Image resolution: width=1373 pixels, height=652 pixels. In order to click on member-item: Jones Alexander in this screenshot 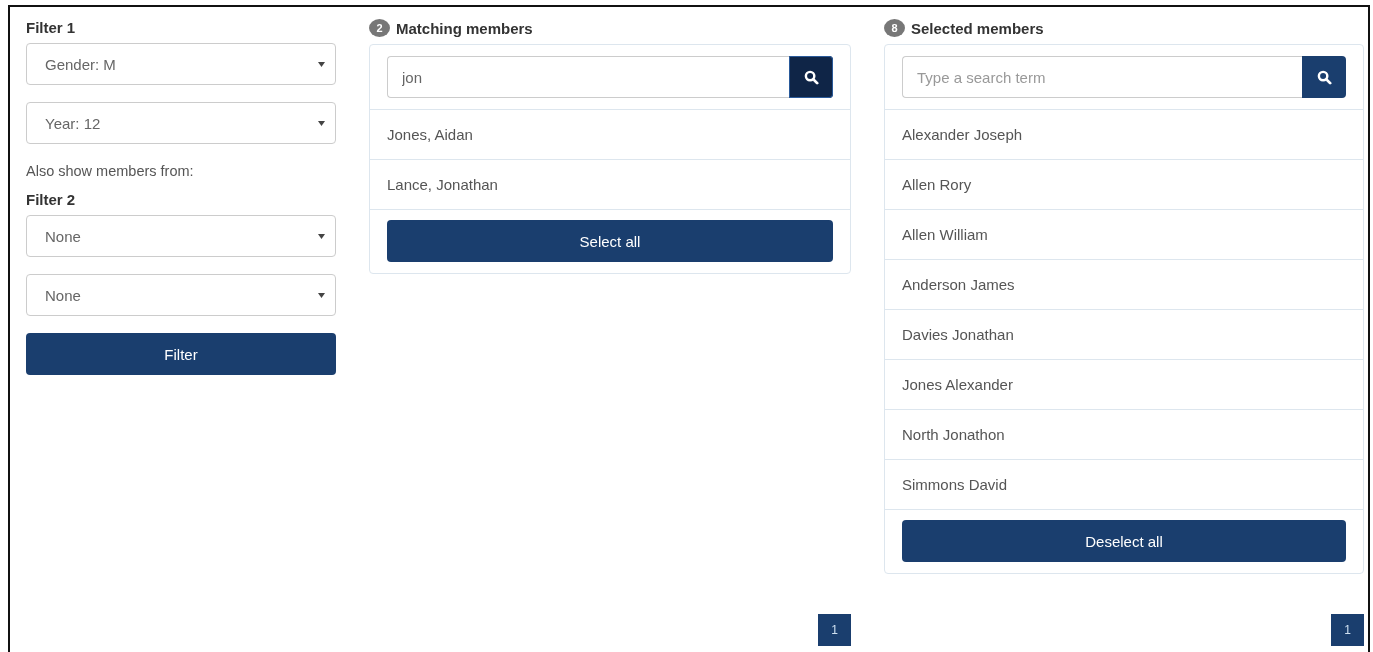, I will do `click(1124, 385)`.